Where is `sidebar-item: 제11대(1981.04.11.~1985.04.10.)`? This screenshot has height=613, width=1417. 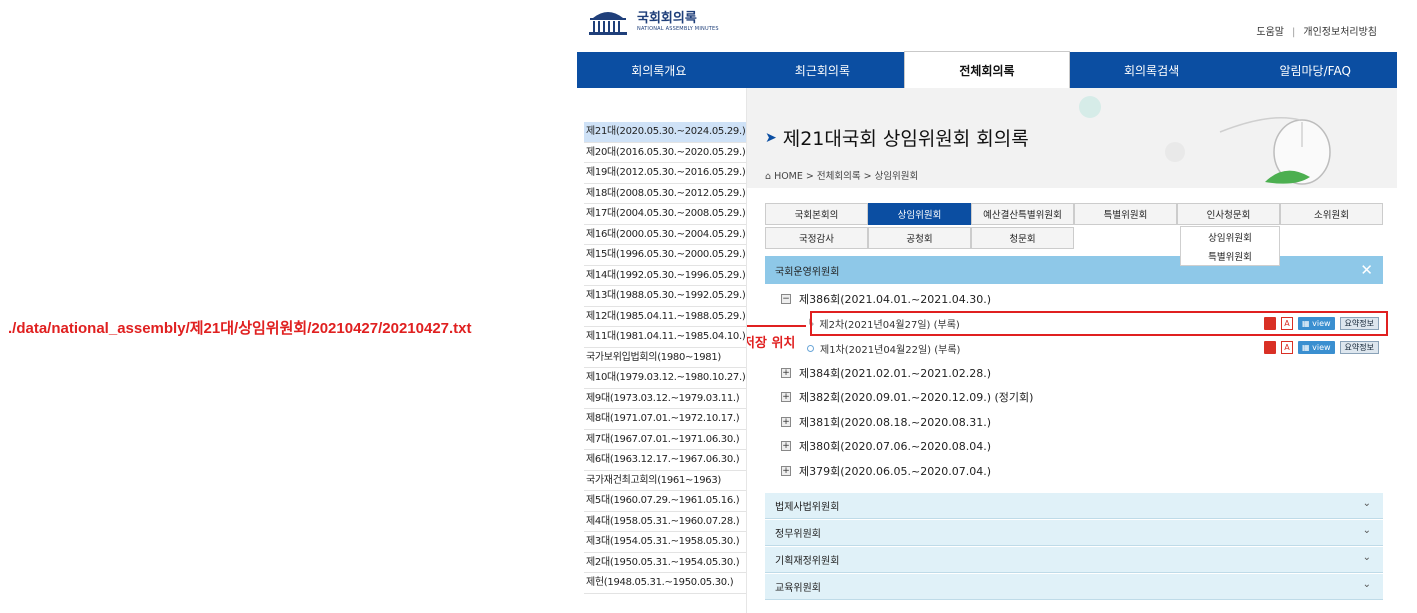
sidebar-item: 제11대(1981.04.11.~1985.04.10.) is located at coordinates (665, 337).